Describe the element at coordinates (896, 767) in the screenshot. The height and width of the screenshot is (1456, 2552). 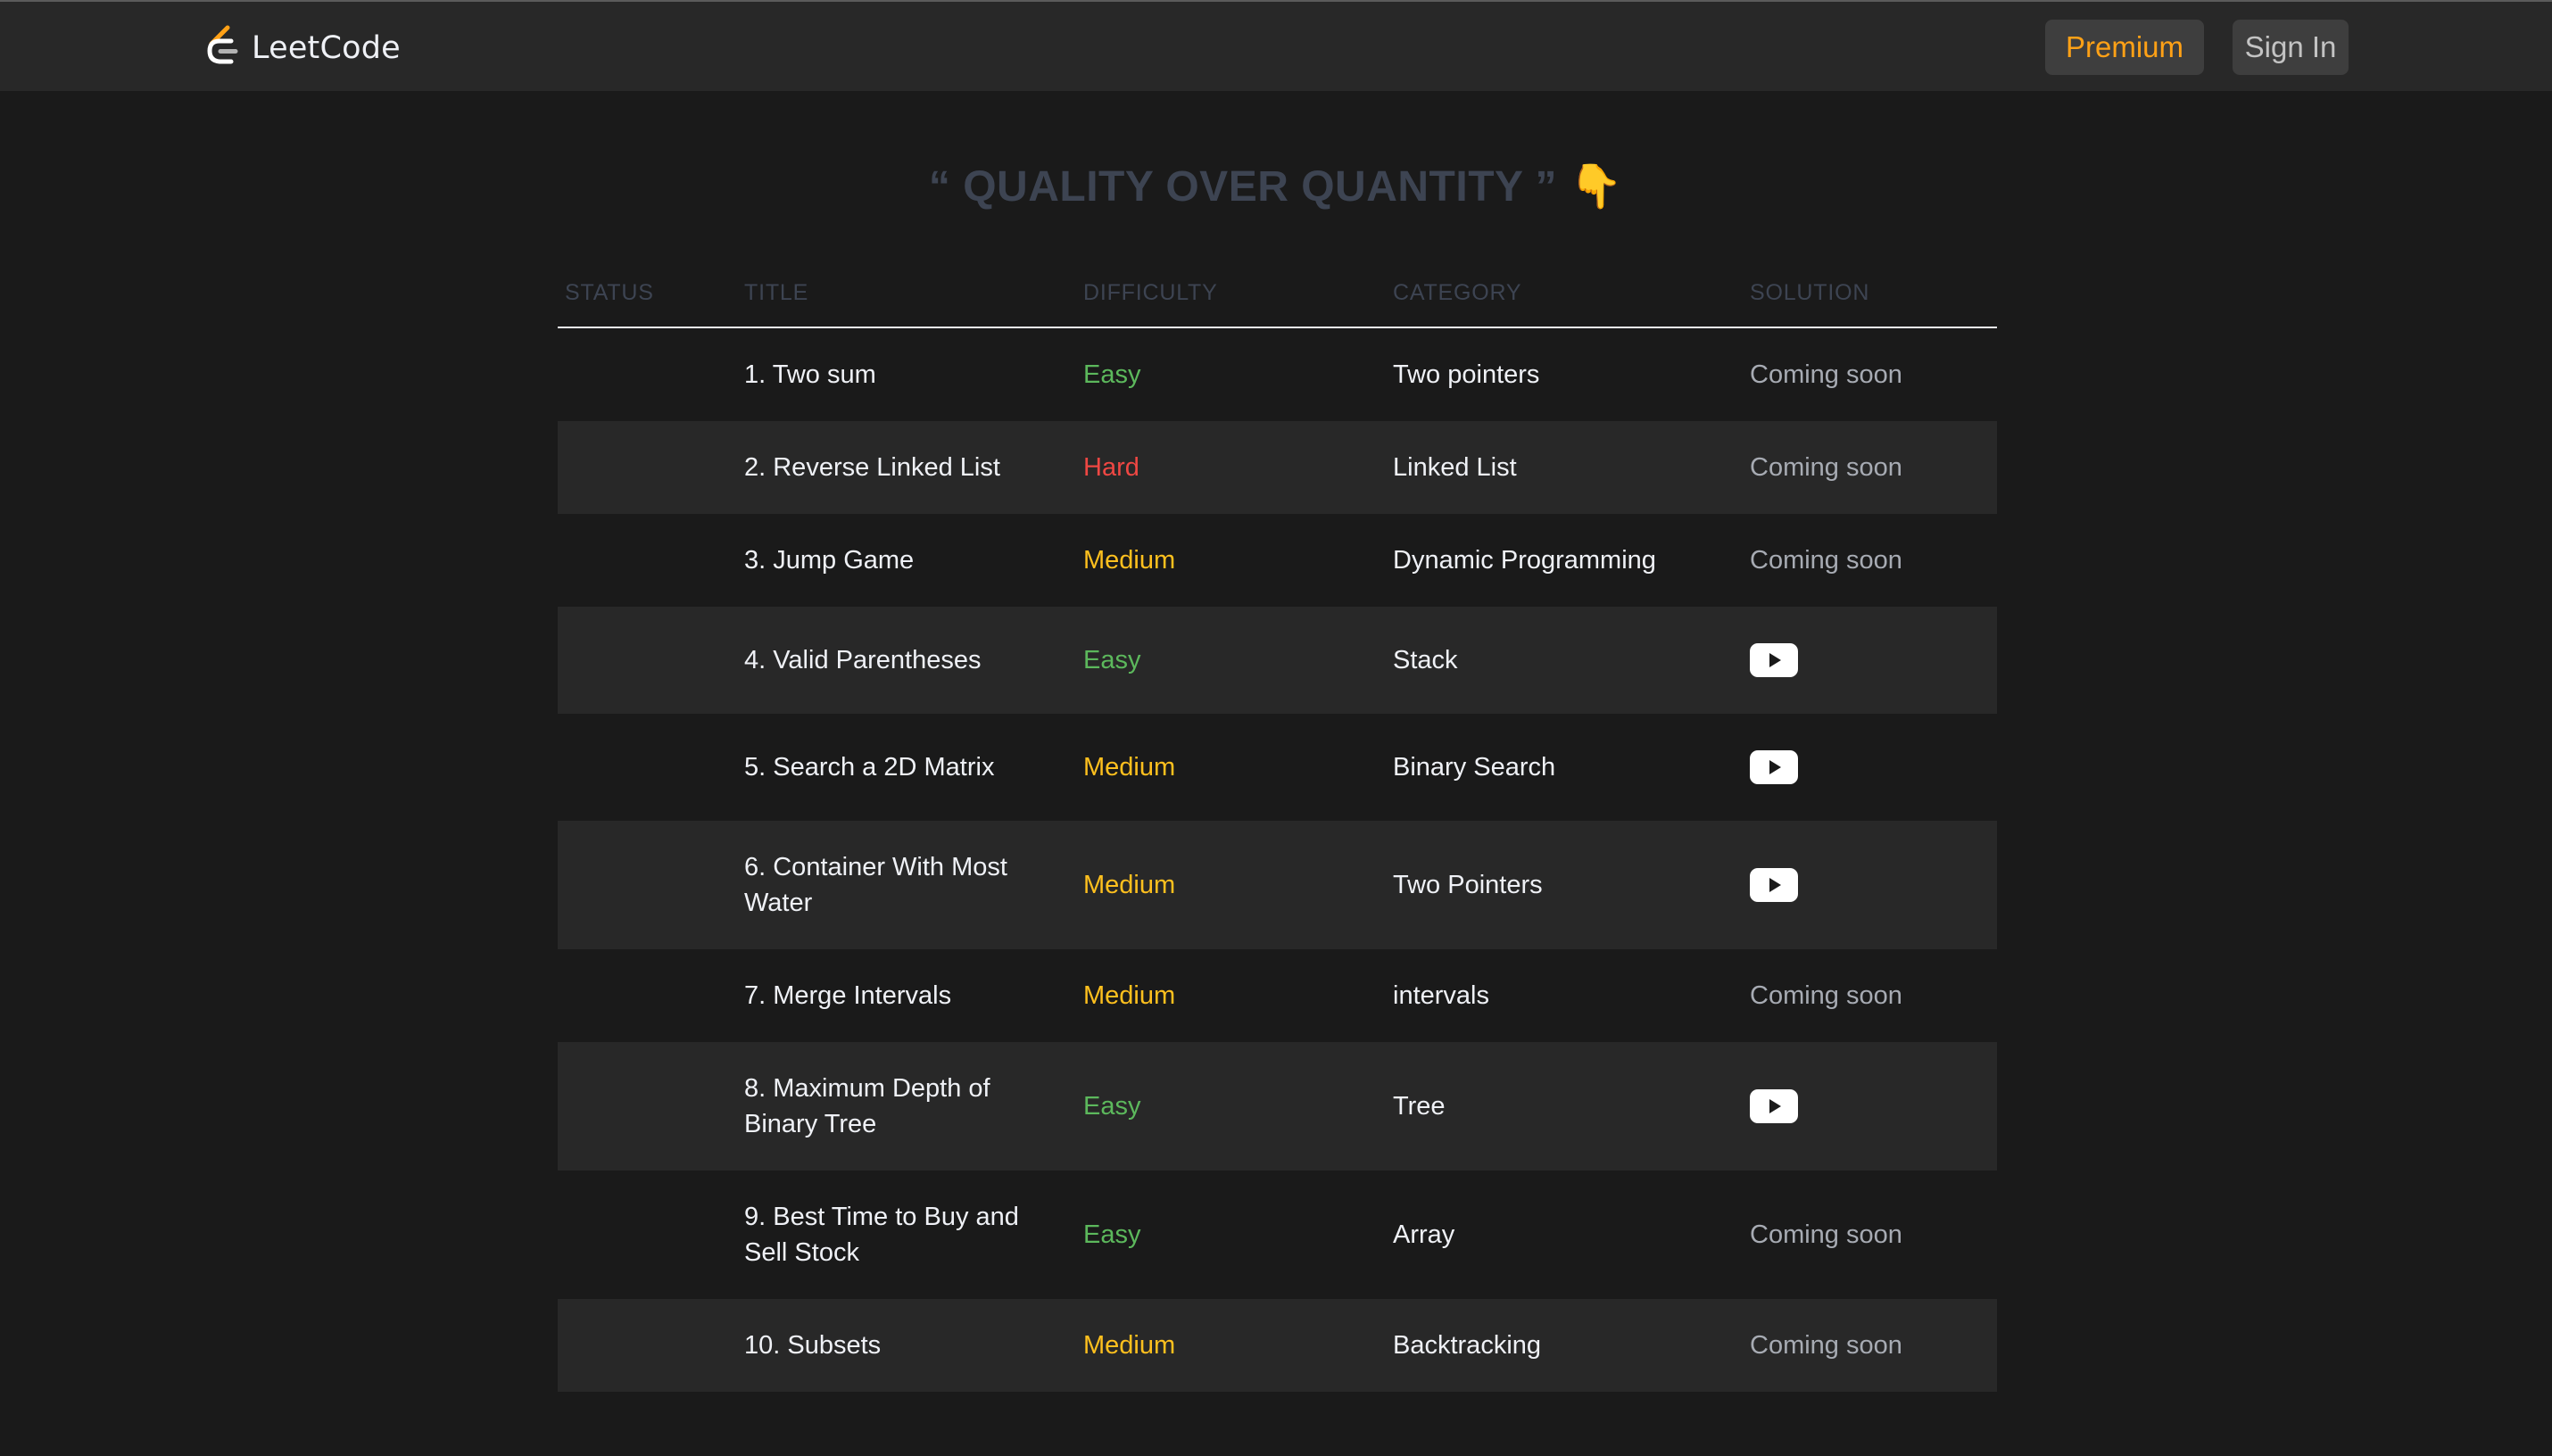
I see `problem-title-link: 5. Search a 2D Matrix` at that location.